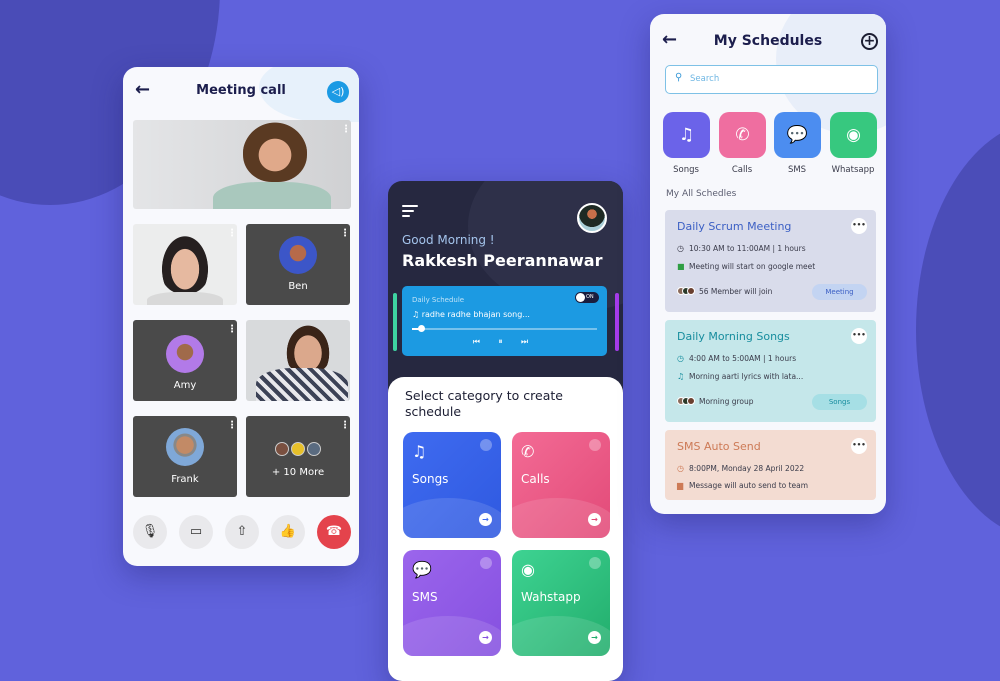  I want to click on category-card-calls: ✆ Calls →, so click(561, 485).